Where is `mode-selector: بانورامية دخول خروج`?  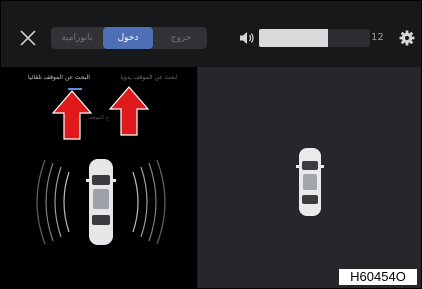
mode-selector: بانورامية دخول خروج is located at coordinates (129, 38).